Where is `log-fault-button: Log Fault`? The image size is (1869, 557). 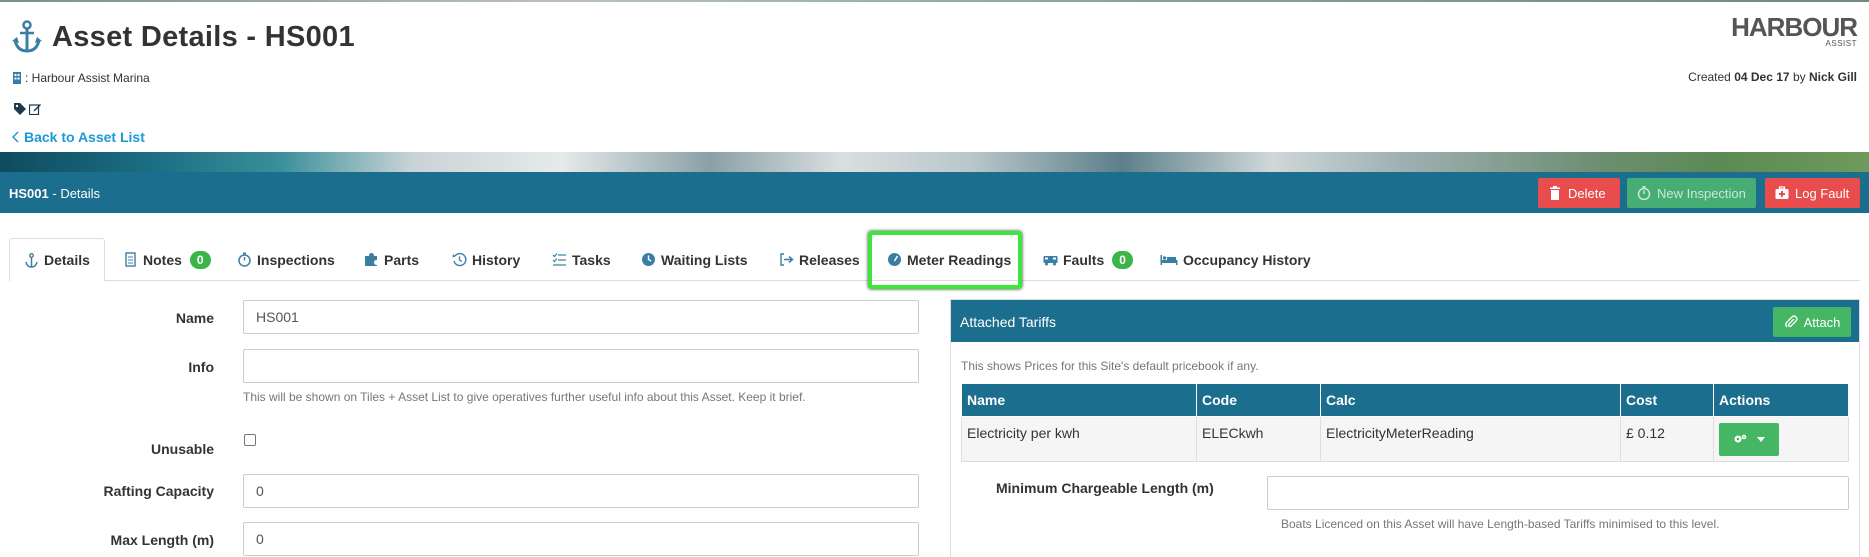 log-fault-button: Log Fault is located at coordinates (1812, 193).